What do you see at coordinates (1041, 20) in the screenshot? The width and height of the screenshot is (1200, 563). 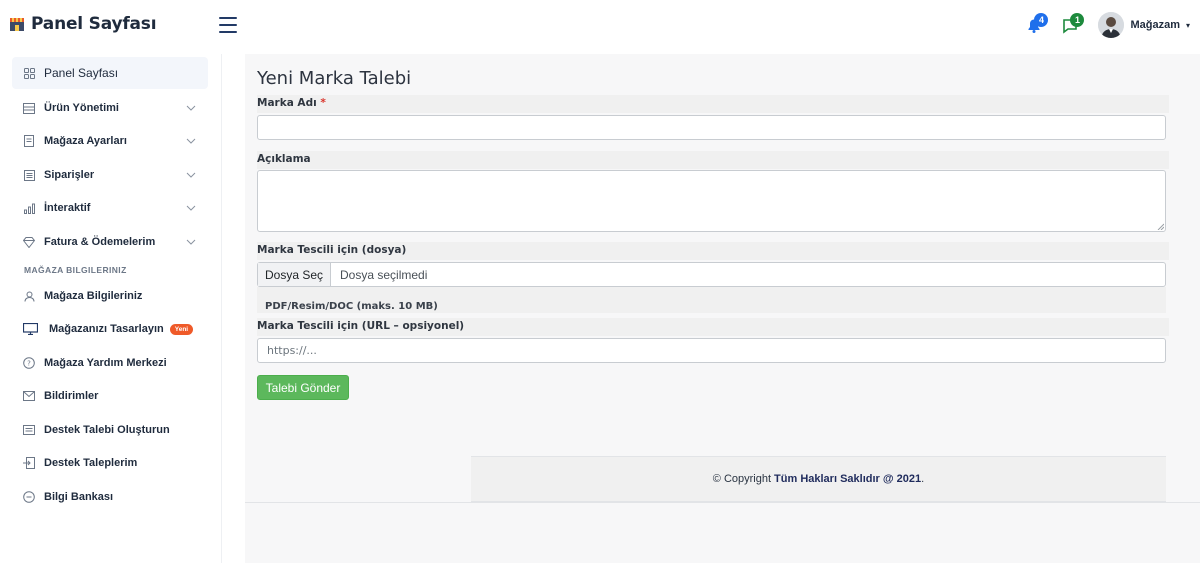 I see `notifications-count-badge: 4` at bounding box center [1041, 20].